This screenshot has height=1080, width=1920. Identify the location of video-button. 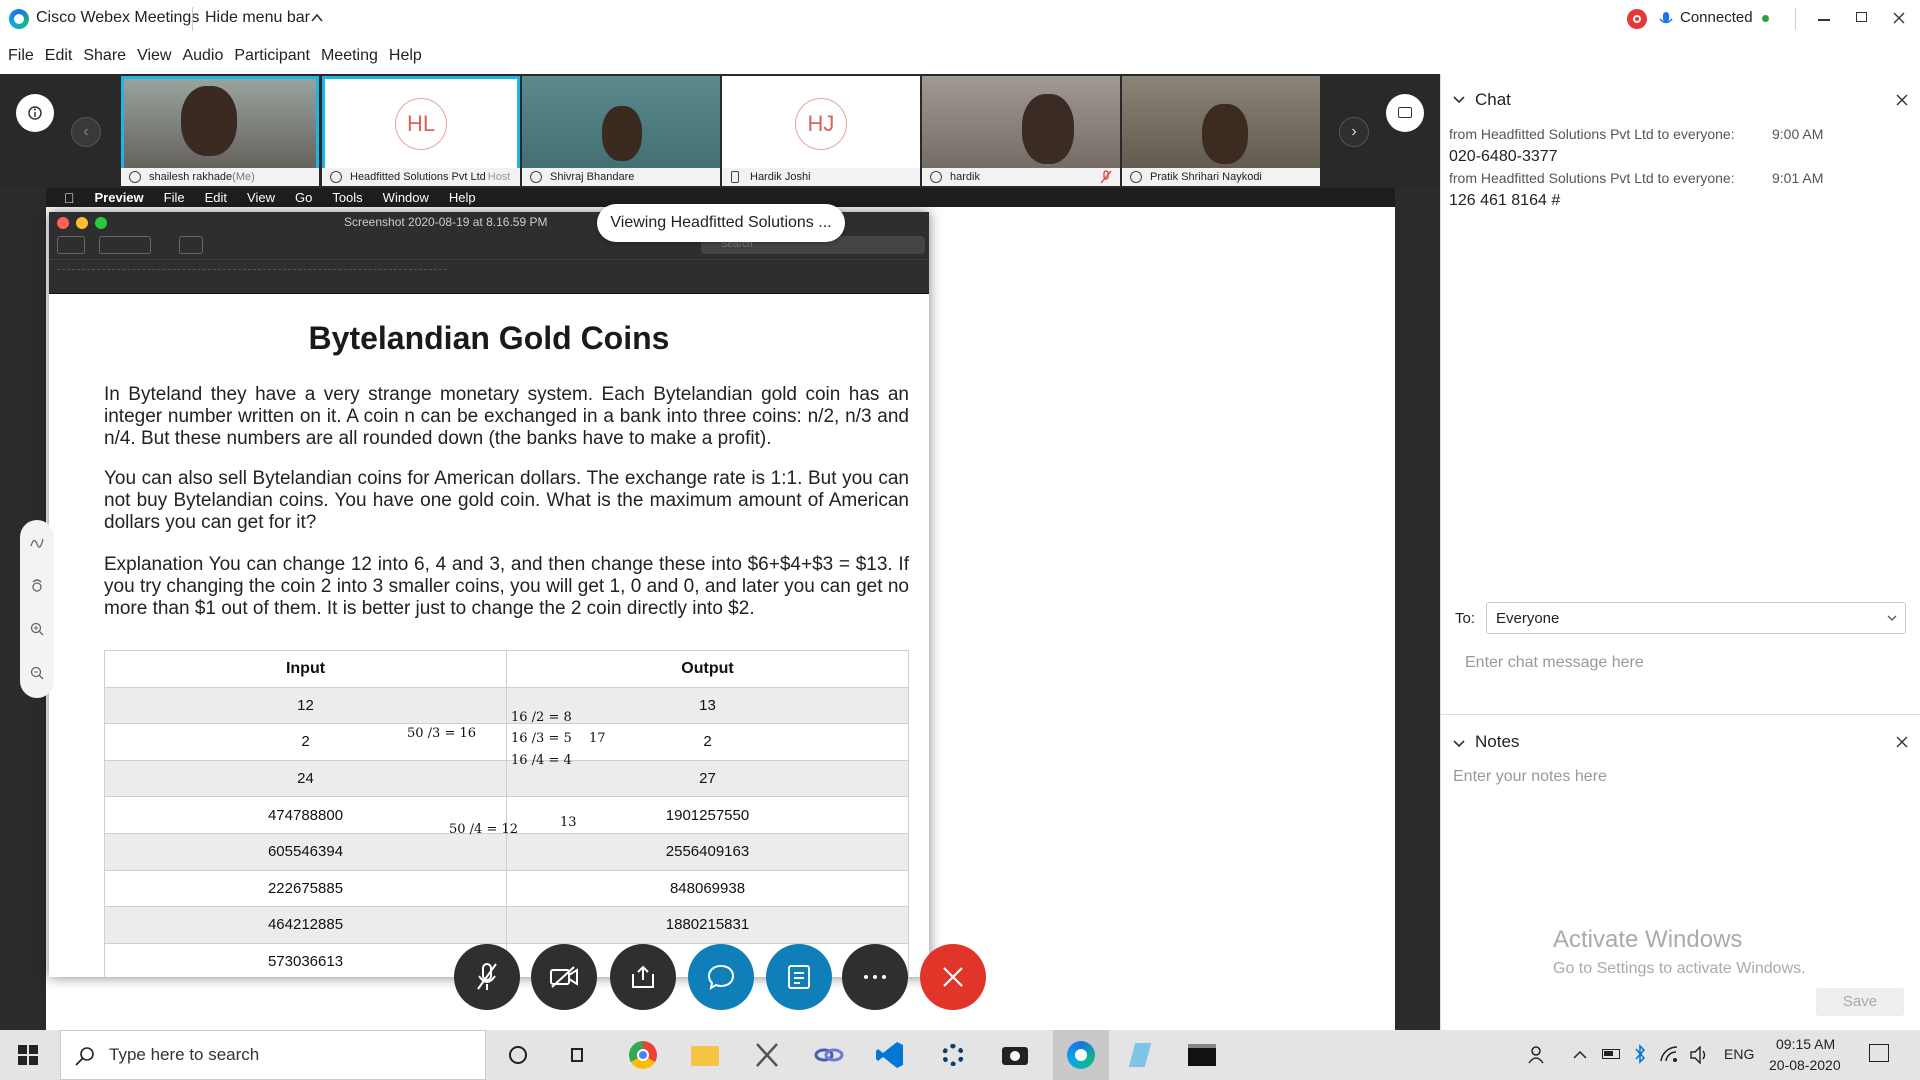
(564, 977).